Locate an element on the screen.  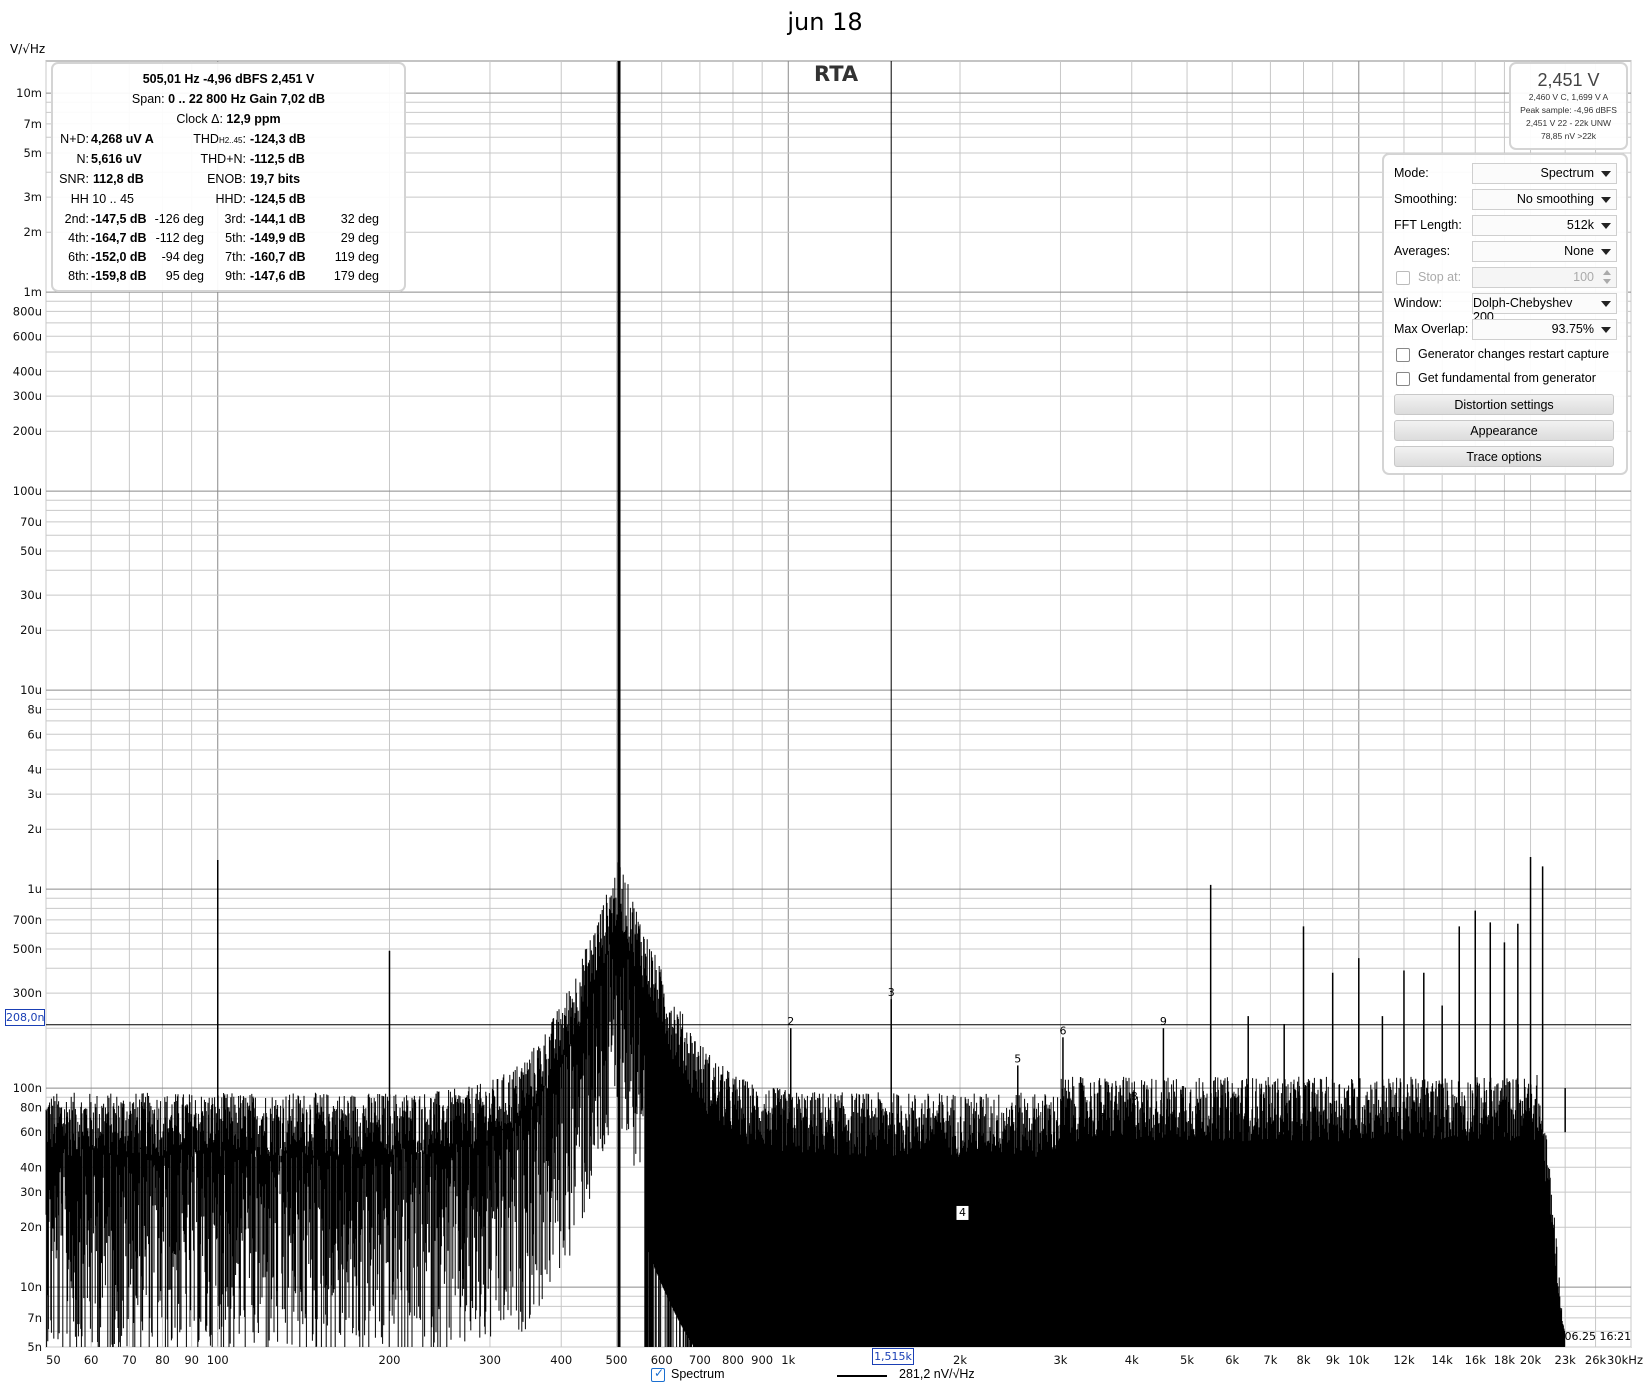
y-tick-label: 100u is located at coordinates (27, 491).